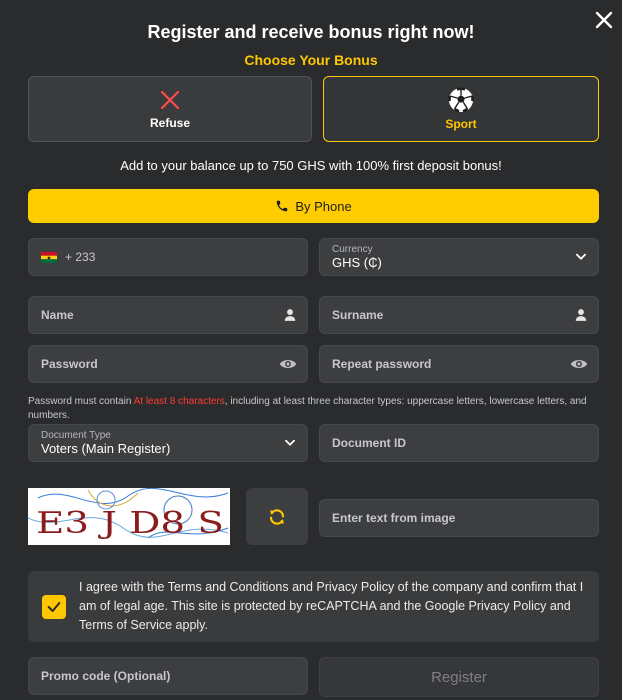  I want to click on name-field: Name, so click(168, 315).